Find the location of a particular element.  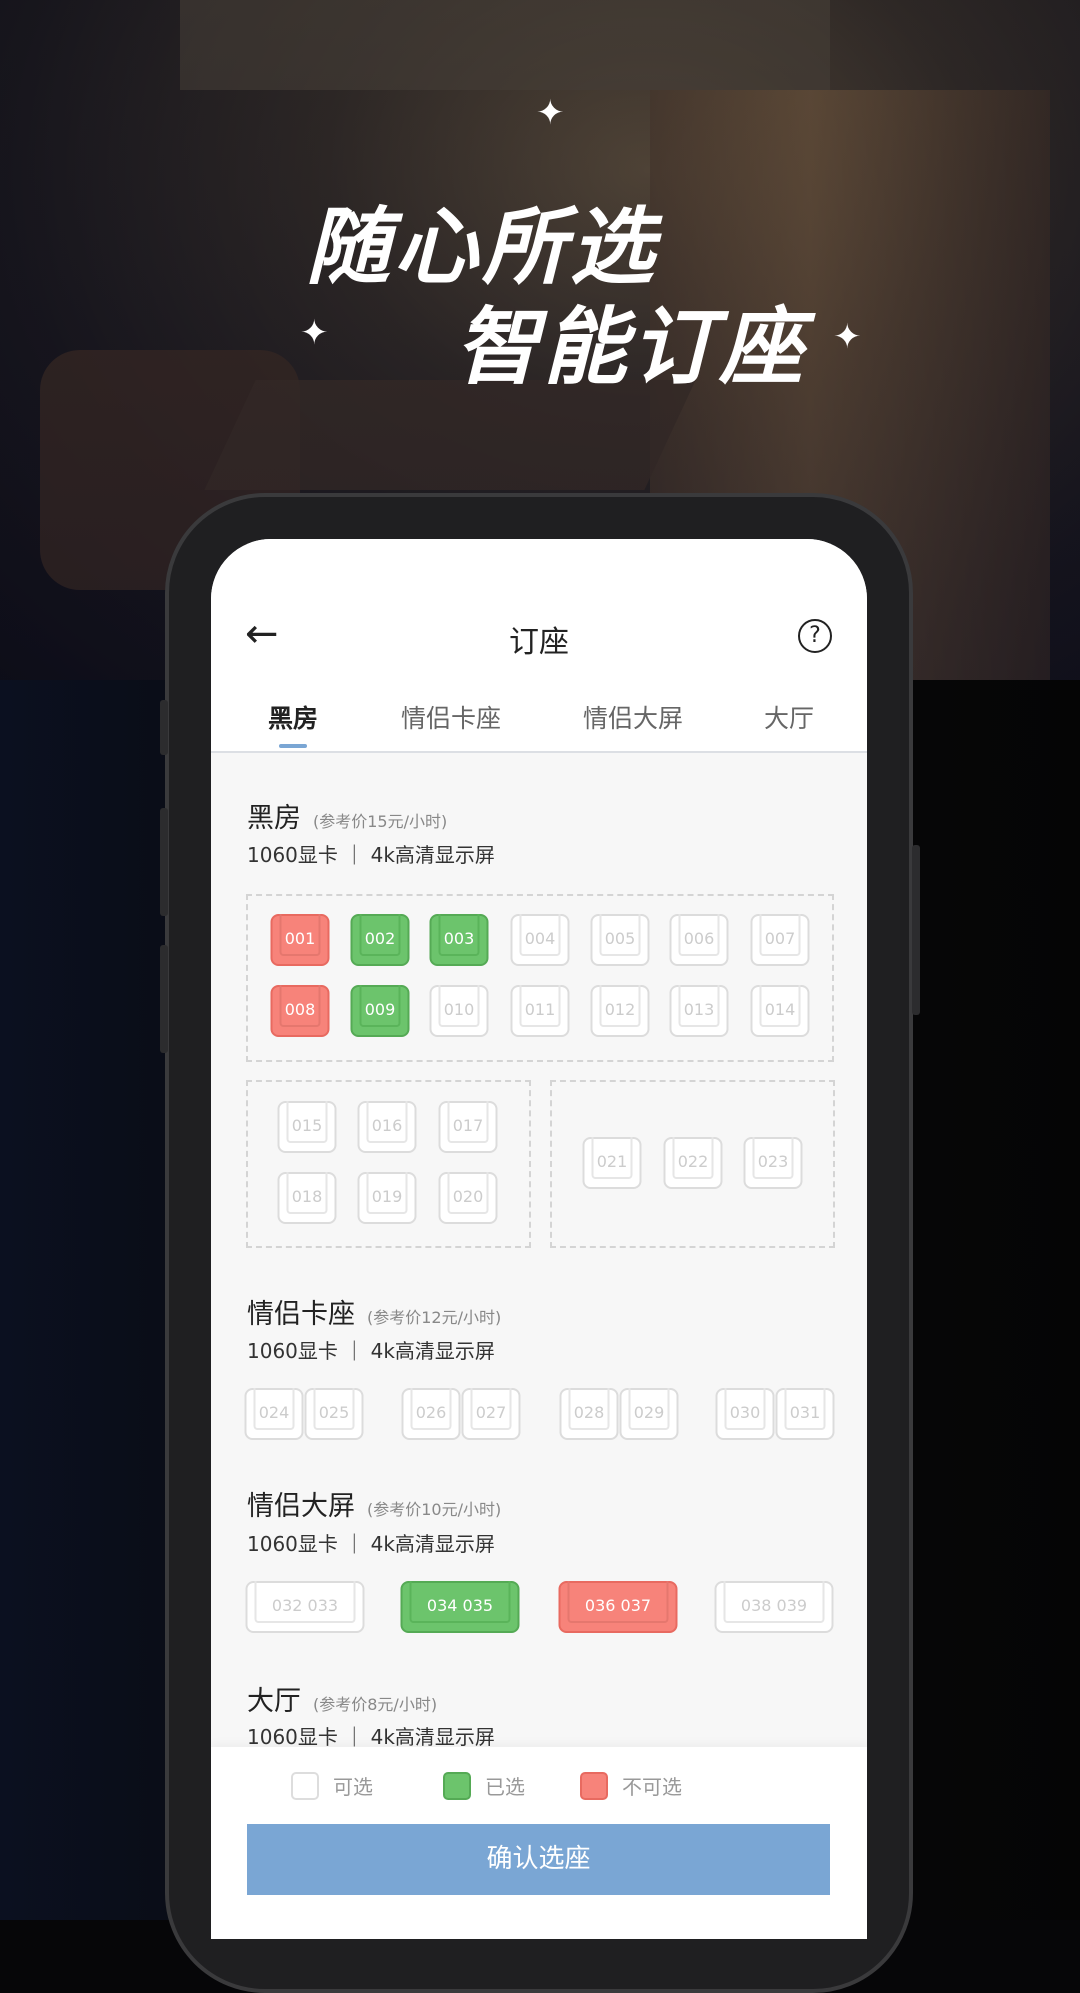

promo-line2-text: 智能订座 is located at coordinates (631, 347).